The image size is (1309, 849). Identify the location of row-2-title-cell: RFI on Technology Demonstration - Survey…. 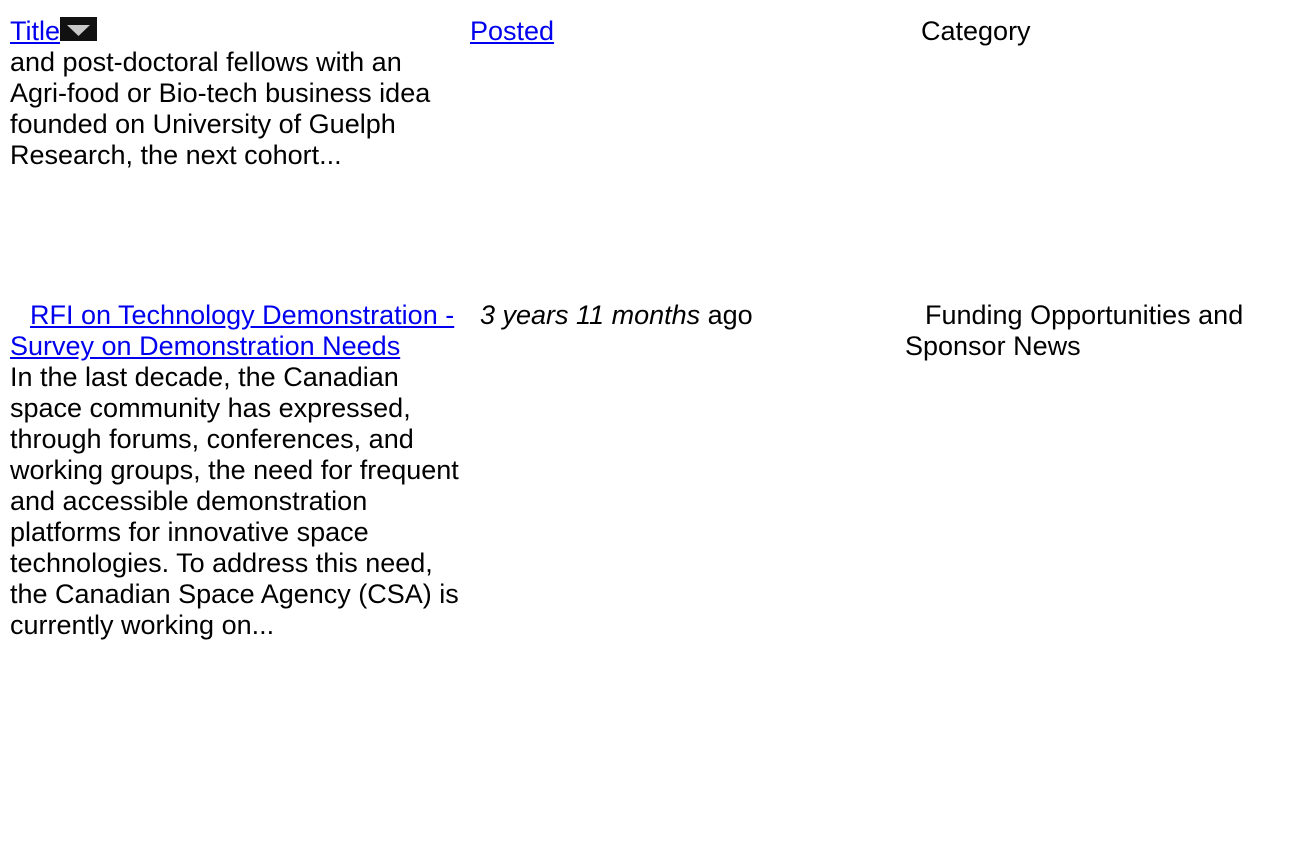
(235, 470).